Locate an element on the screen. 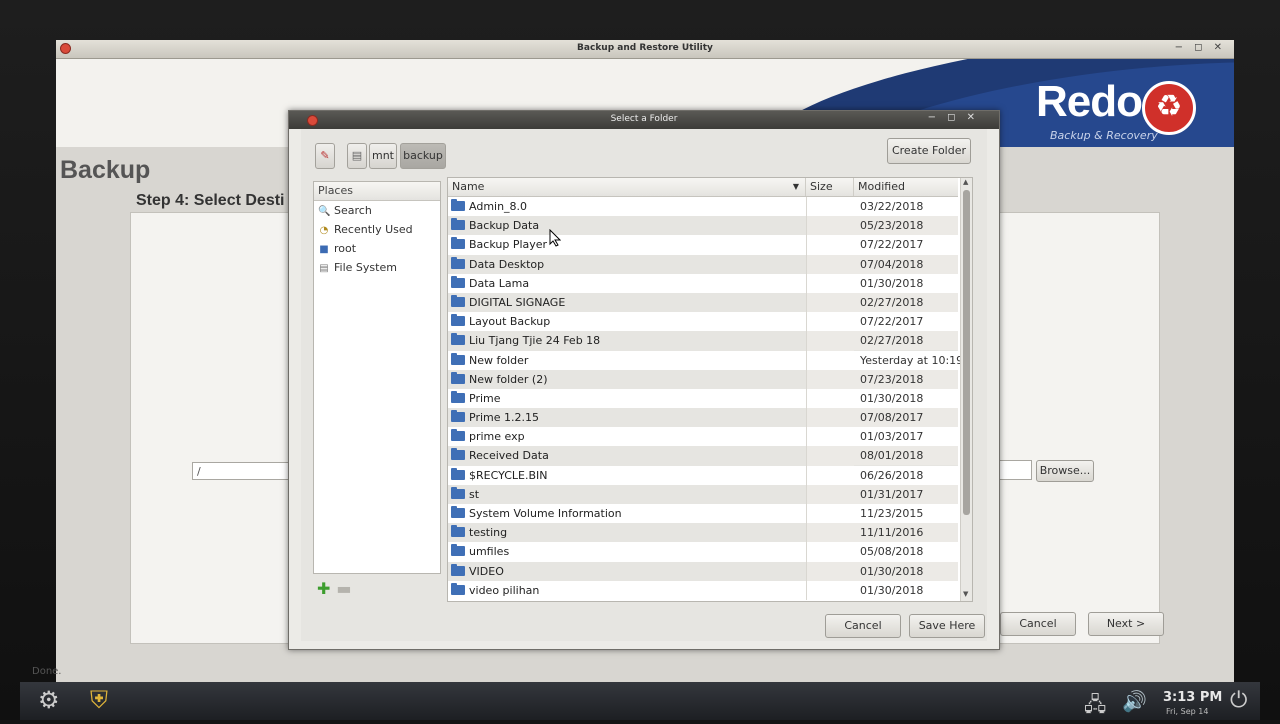  column-header-size: Size is located at coordinates (830, 187).